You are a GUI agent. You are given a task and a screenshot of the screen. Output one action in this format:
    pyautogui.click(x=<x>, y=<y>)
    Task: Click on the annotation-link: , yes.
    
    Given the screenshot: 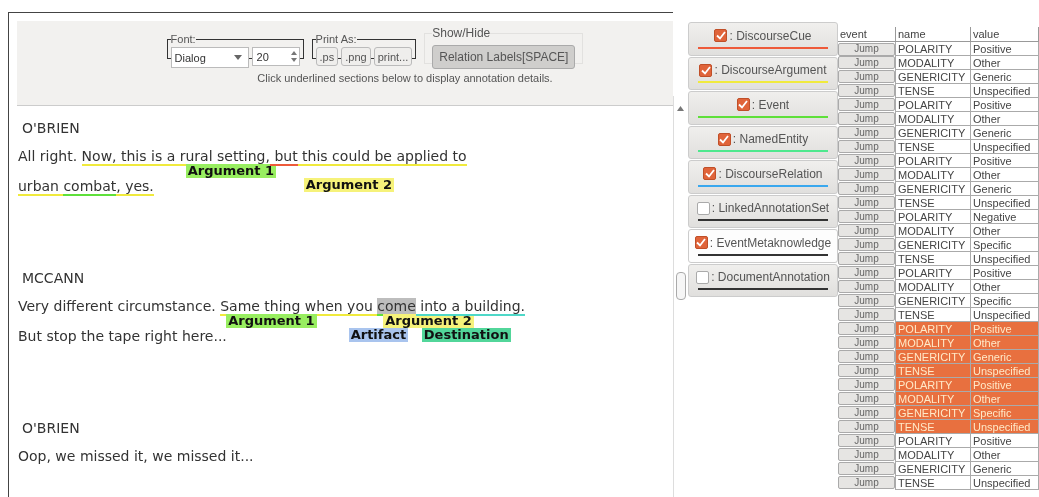 What is the action you would take?
    pyautogui.click(x=135, y=187)
    